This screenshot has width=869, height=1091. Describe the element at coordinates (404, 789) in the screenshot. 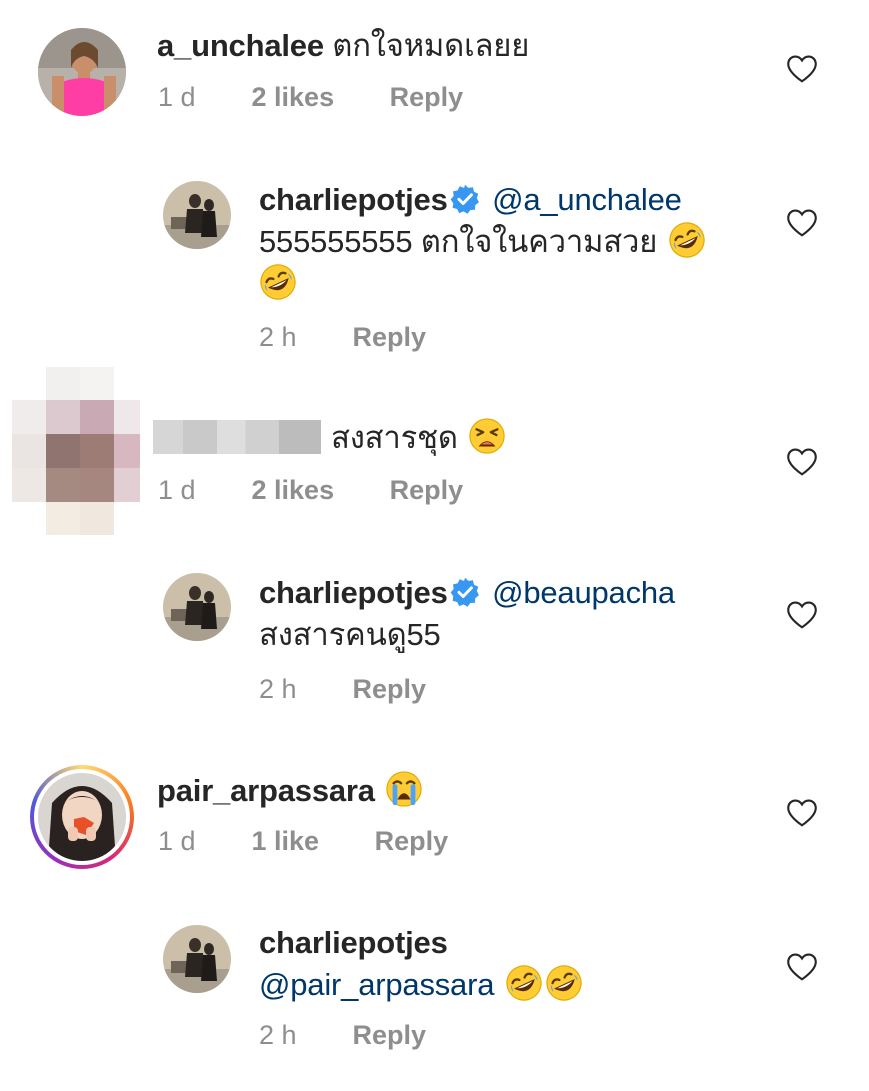

I see `loudly-crying-face-emoji` at that location.